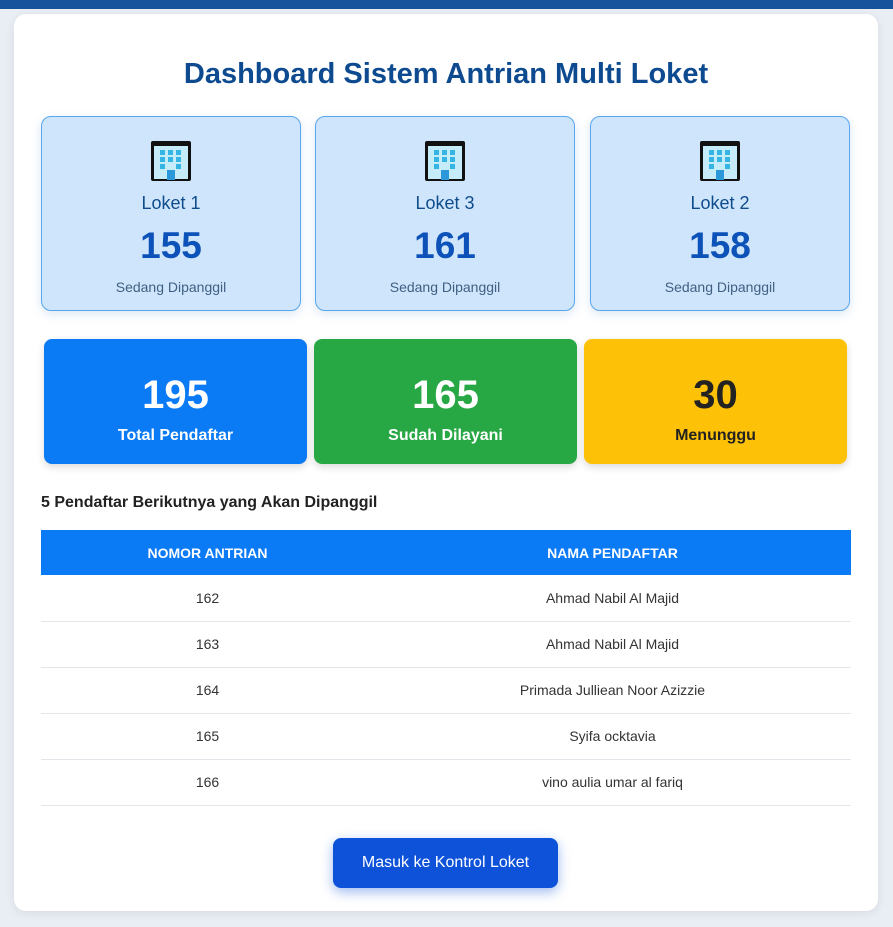 The height and width of the screenshot is (927, 893). I want to click on table-row: 165 Syifa ocktavia, so click(446, 736).